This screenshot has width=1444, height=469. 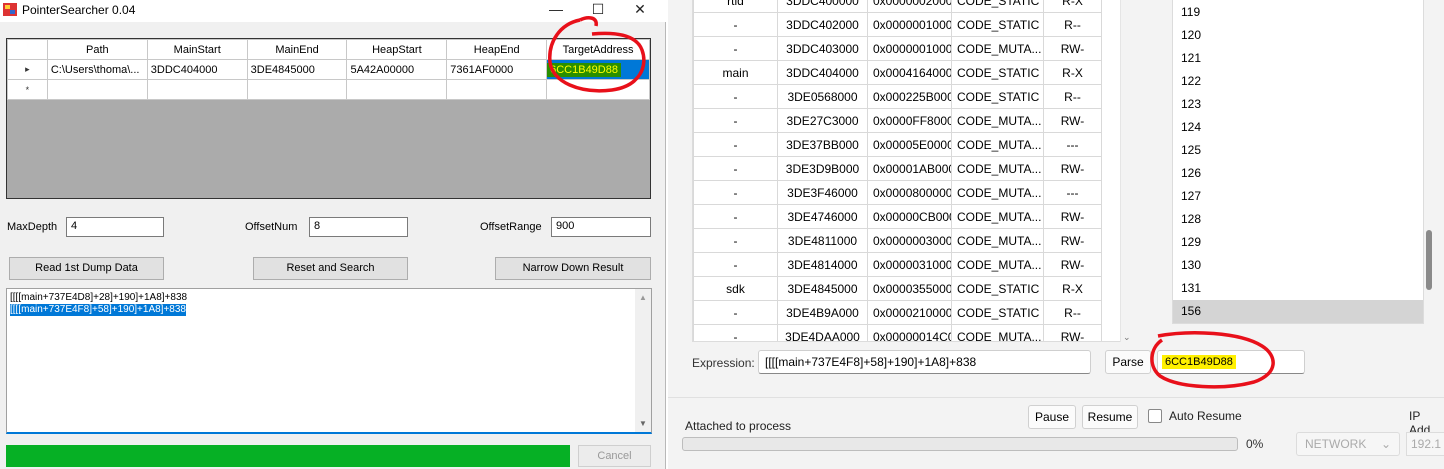 What do you see at coordinates (614, 456) in the screenshot?
I see `cancel-button: Cancel` at bounding box center [614, 456].